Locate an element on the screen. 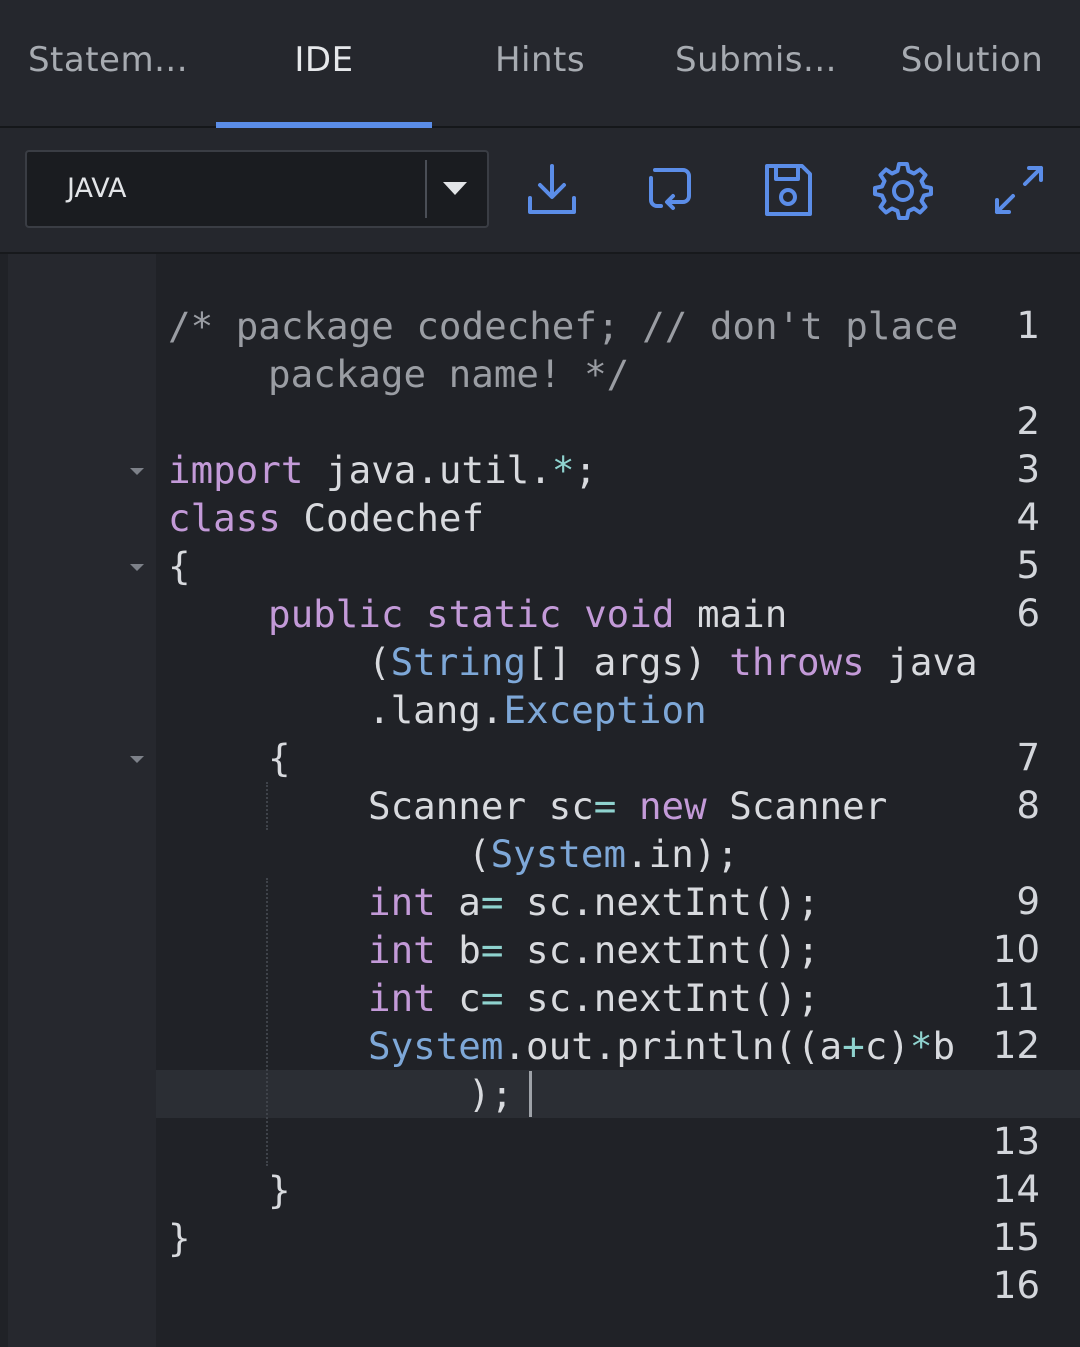 Image resolution: width=1080 pixels, height=1347 pixels. code-line-15: } is located at coordinates (179, 1238).